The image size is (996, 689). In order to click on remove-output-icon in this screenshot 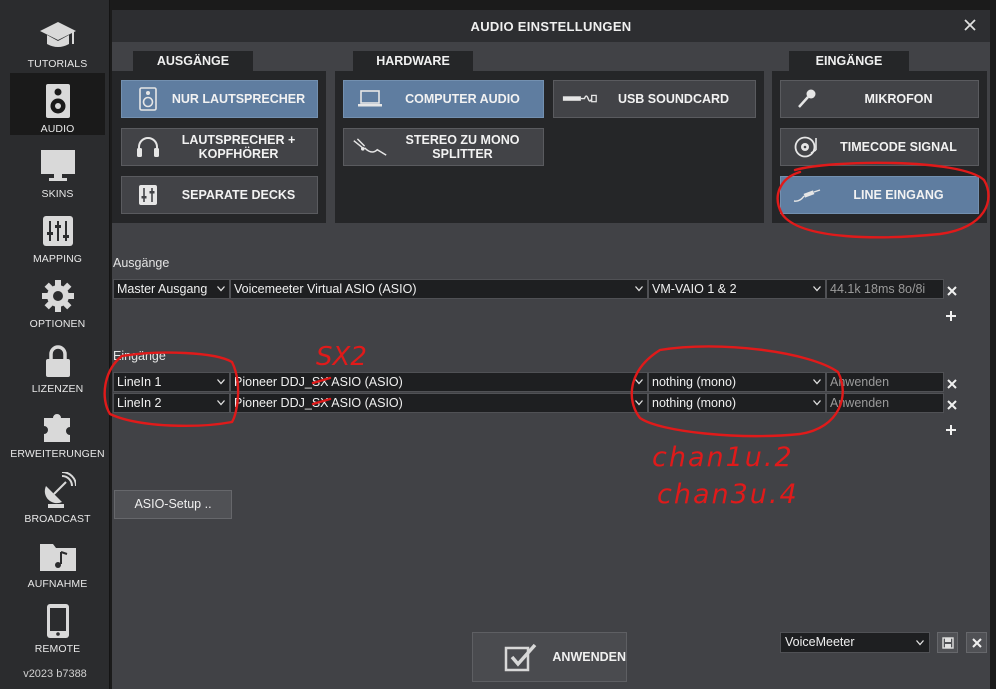, I will do `click(952, 290)`.